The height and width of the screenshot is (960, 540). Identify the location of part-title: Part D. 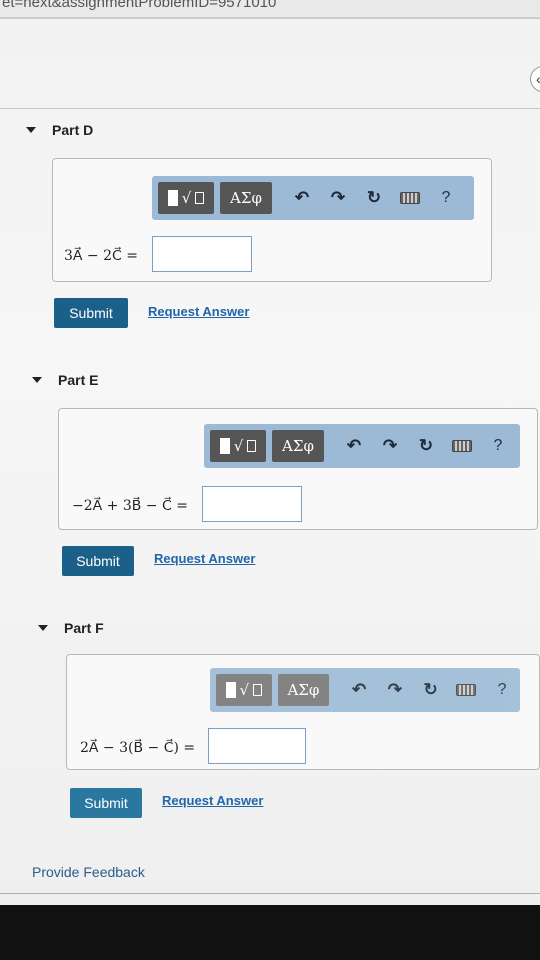
(73, 130).